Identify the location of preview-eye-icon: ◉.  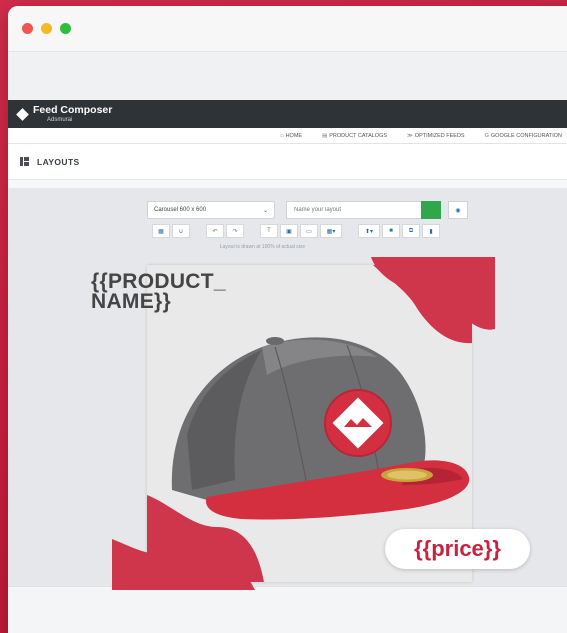
(458, 210).